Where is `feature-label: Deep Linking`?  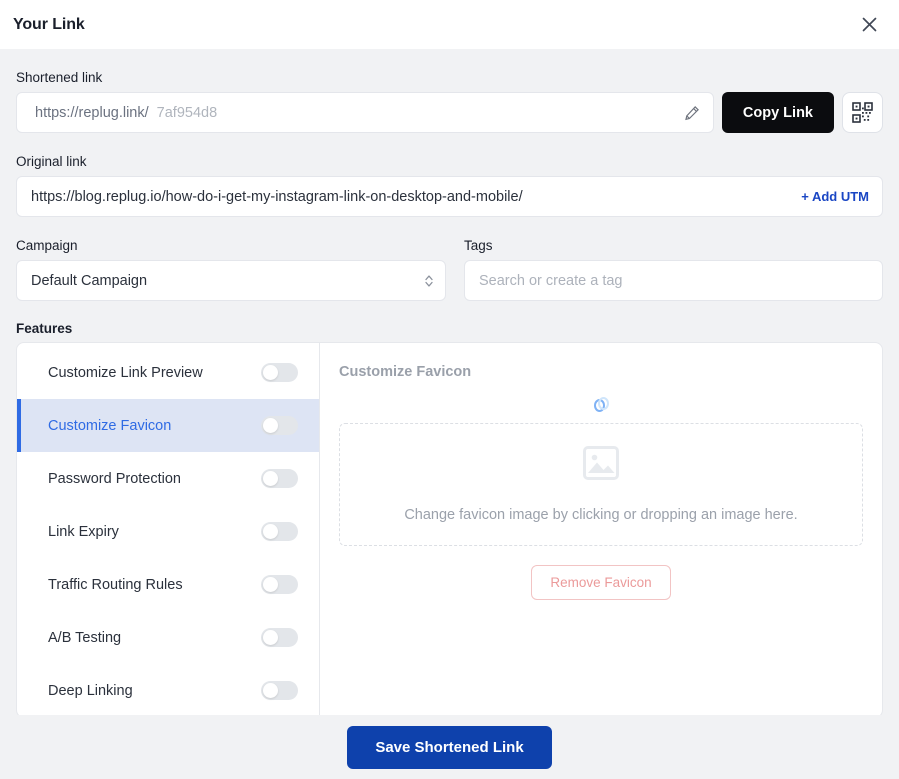
feature-label: Deep Linking is located at coordinates (90, 690).